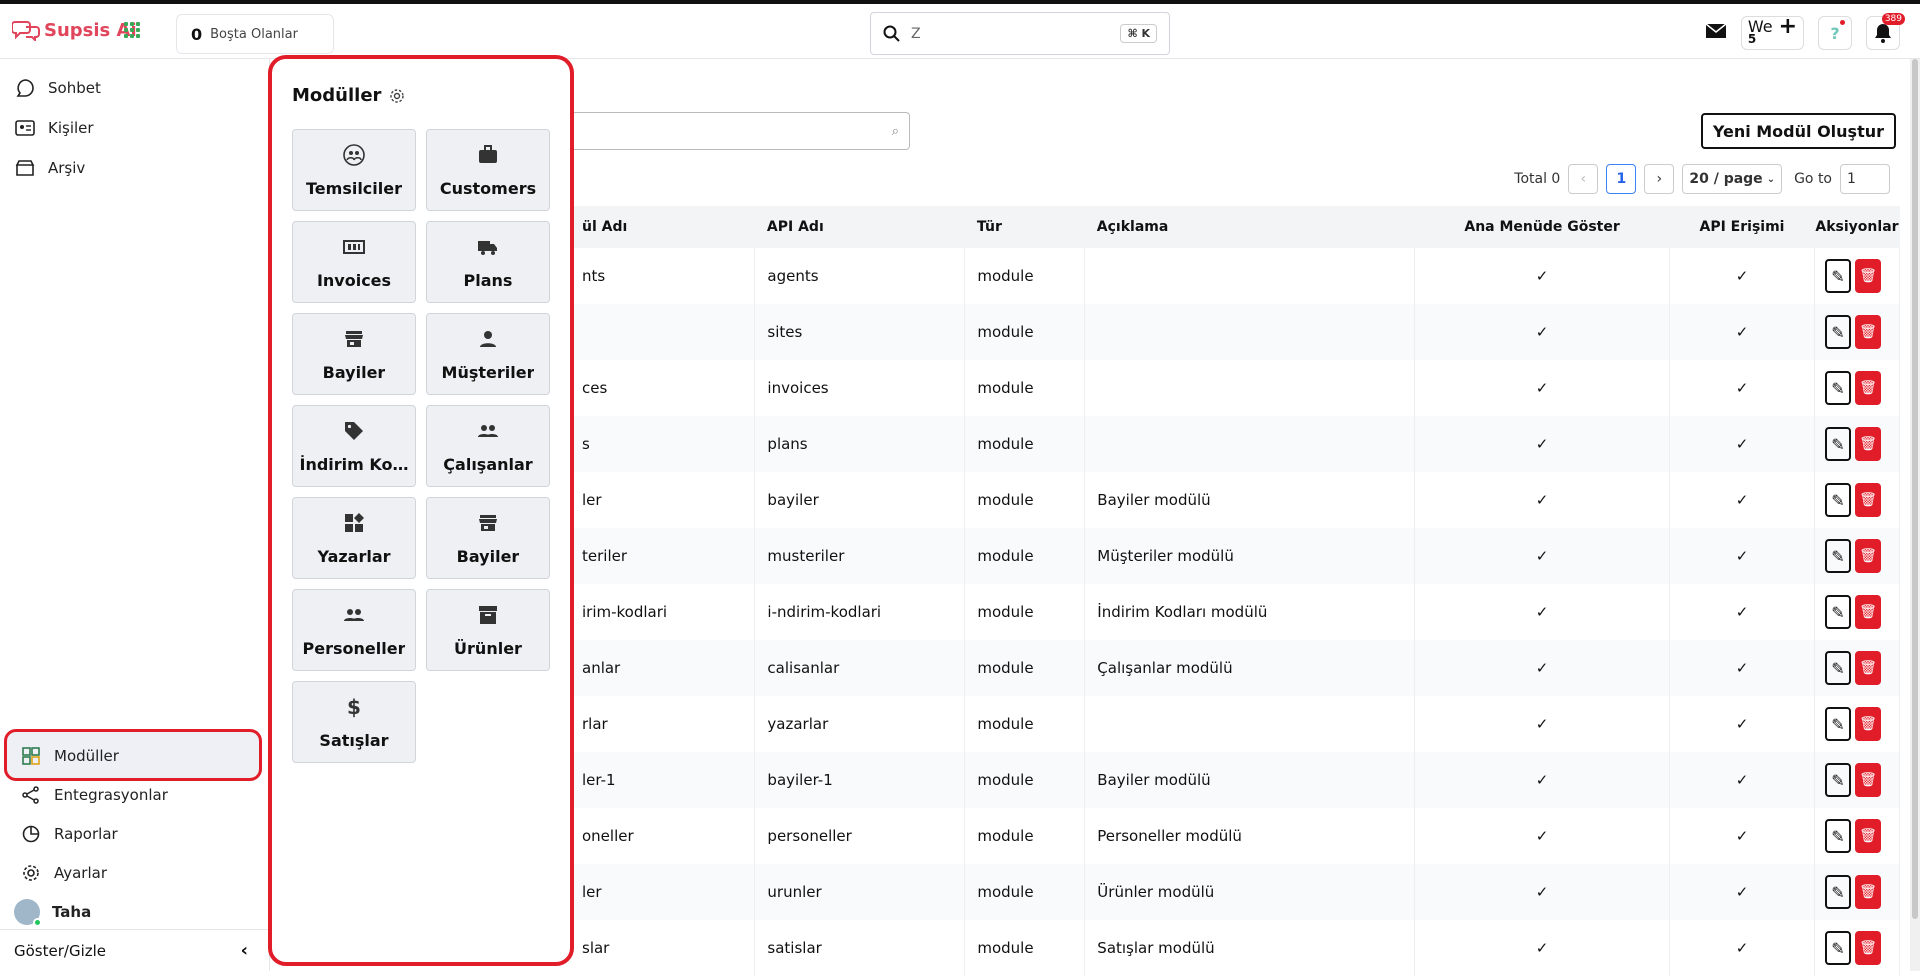 Image resolution: width=1920 pixels, height=976 pixels. What do you see at coordinates (94, 795) in the screenshot?
I see `sidebar-item-entegrasyonlar: Entegrasyonlar` at bounding box center [94, 795].